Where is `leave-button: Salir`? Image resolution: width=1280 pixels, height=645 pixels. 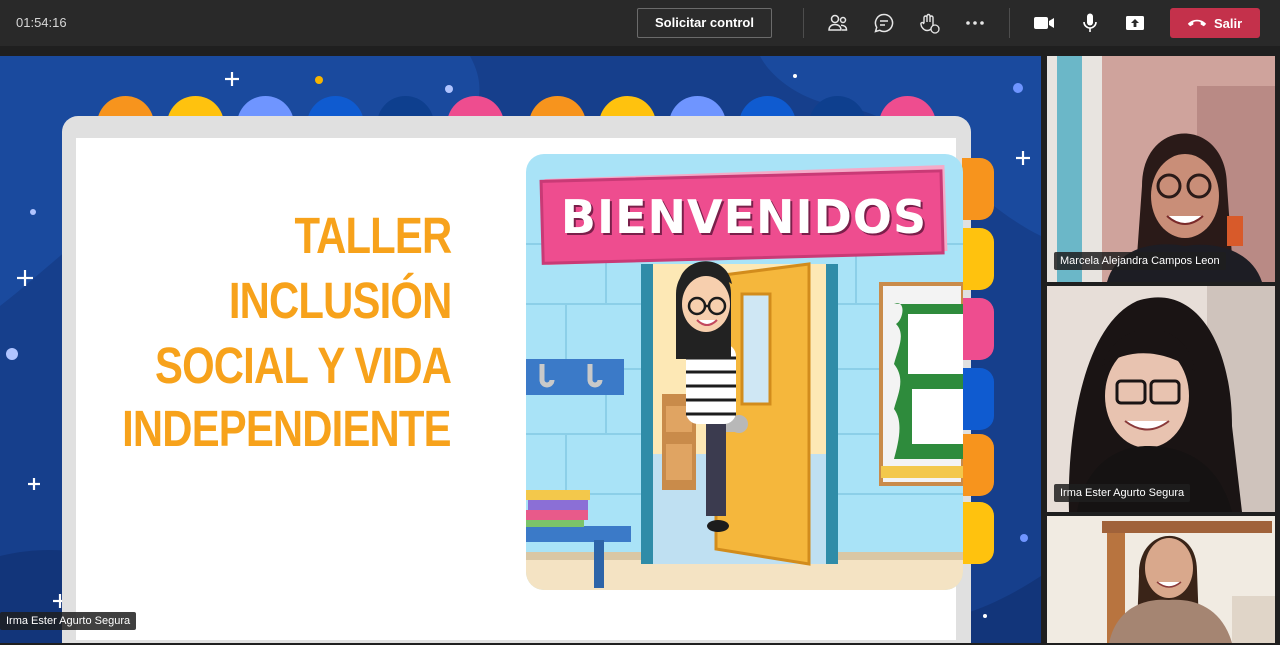
leave-button: Salir is located at coordinates (1215, 23).